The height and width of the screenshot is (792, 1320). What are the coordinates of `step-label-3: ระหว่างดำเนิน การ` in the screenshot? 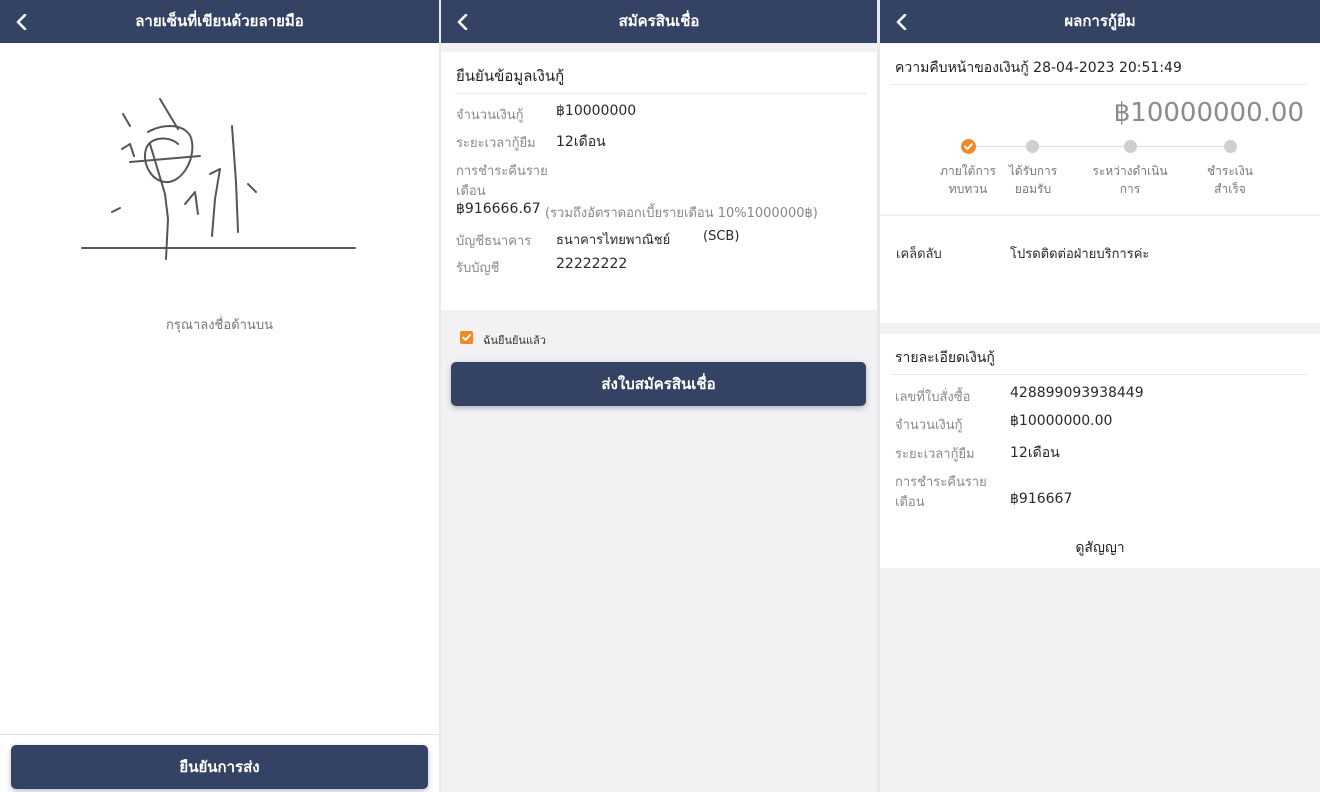 It's located at (1130, 180).